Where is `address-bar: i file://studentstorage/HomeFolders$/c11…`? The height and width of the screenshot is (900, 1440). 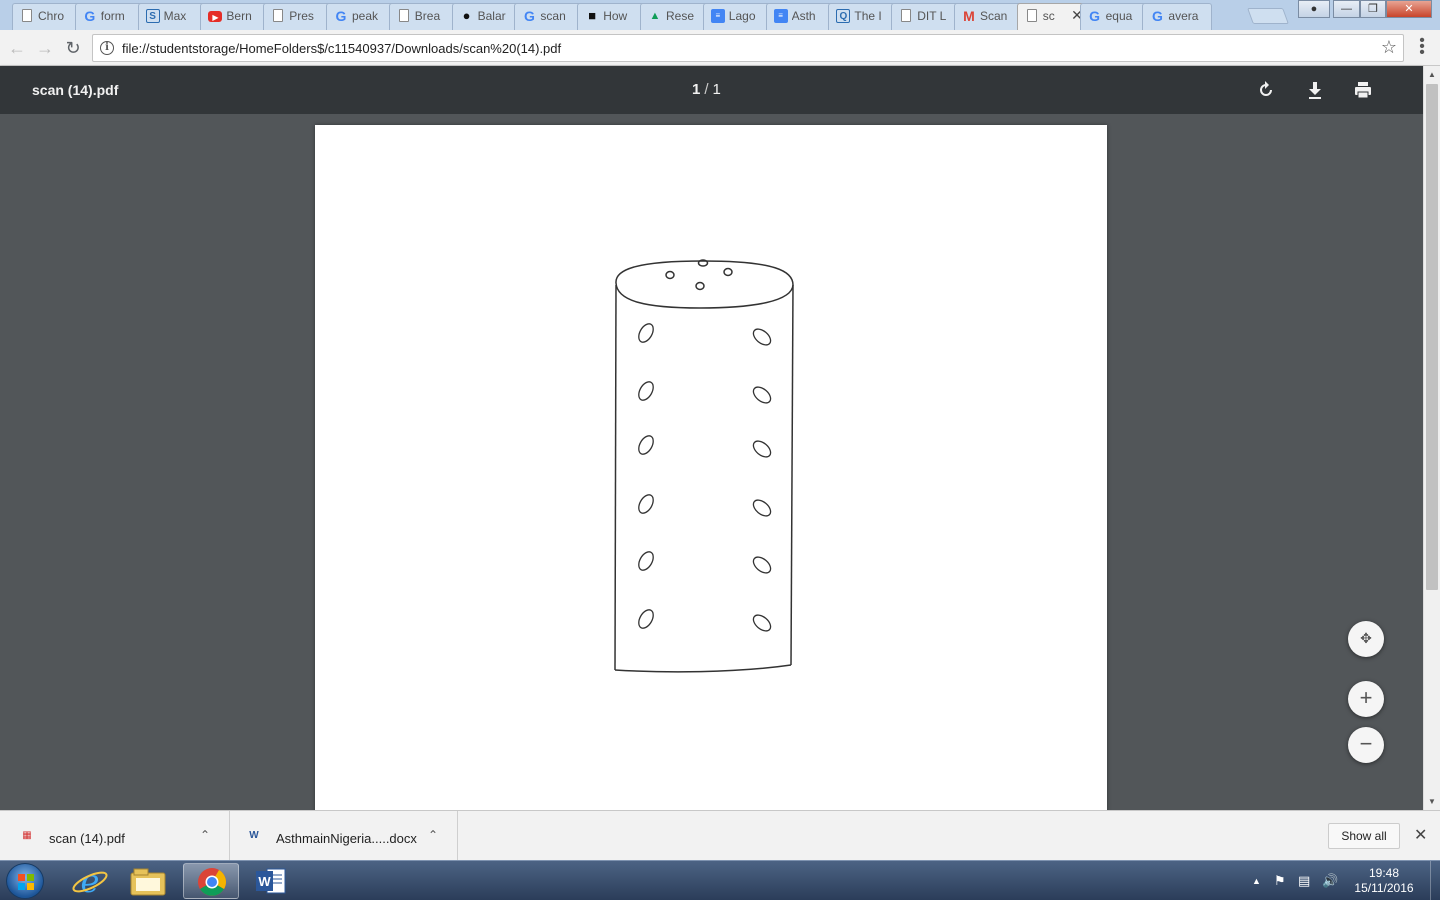
address-bar: i file://studentstorage/HomeFolders$/c11… is located at coordinates (748, 48).